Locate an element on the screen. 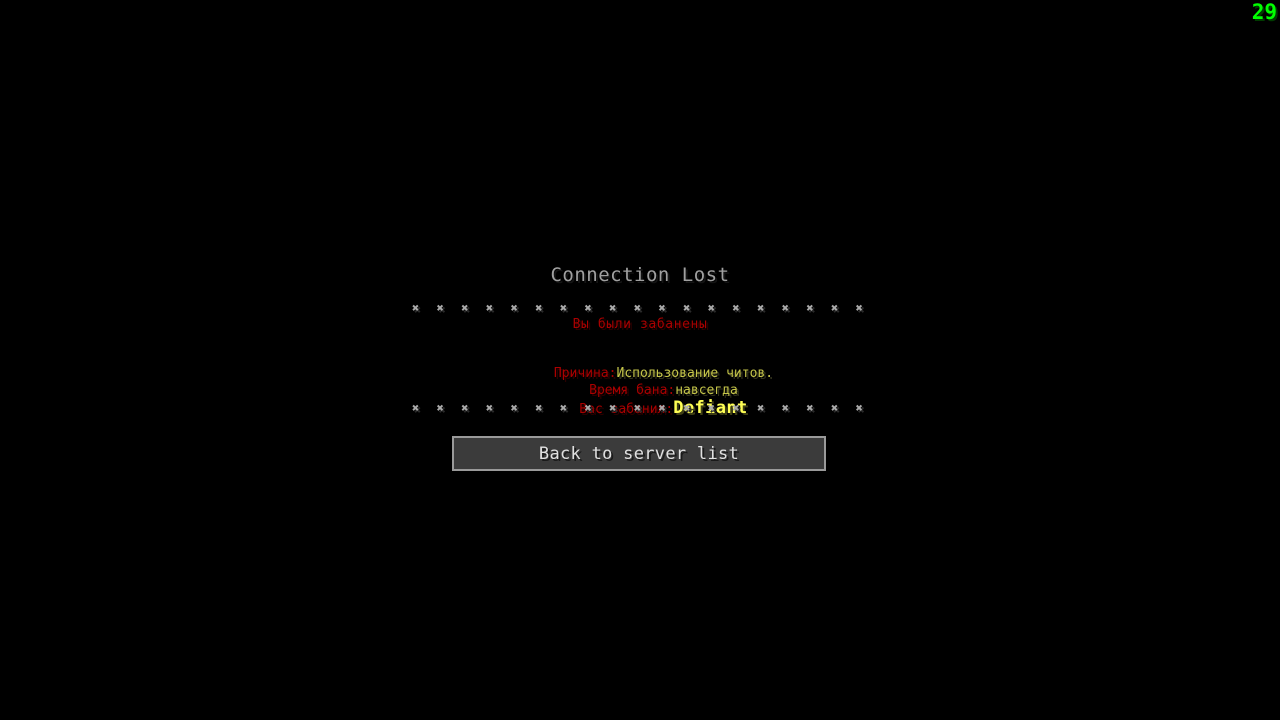 This screenshot has height=720, width=1280. ban-reason-label: Причина: is located at coordinates (585, 374).